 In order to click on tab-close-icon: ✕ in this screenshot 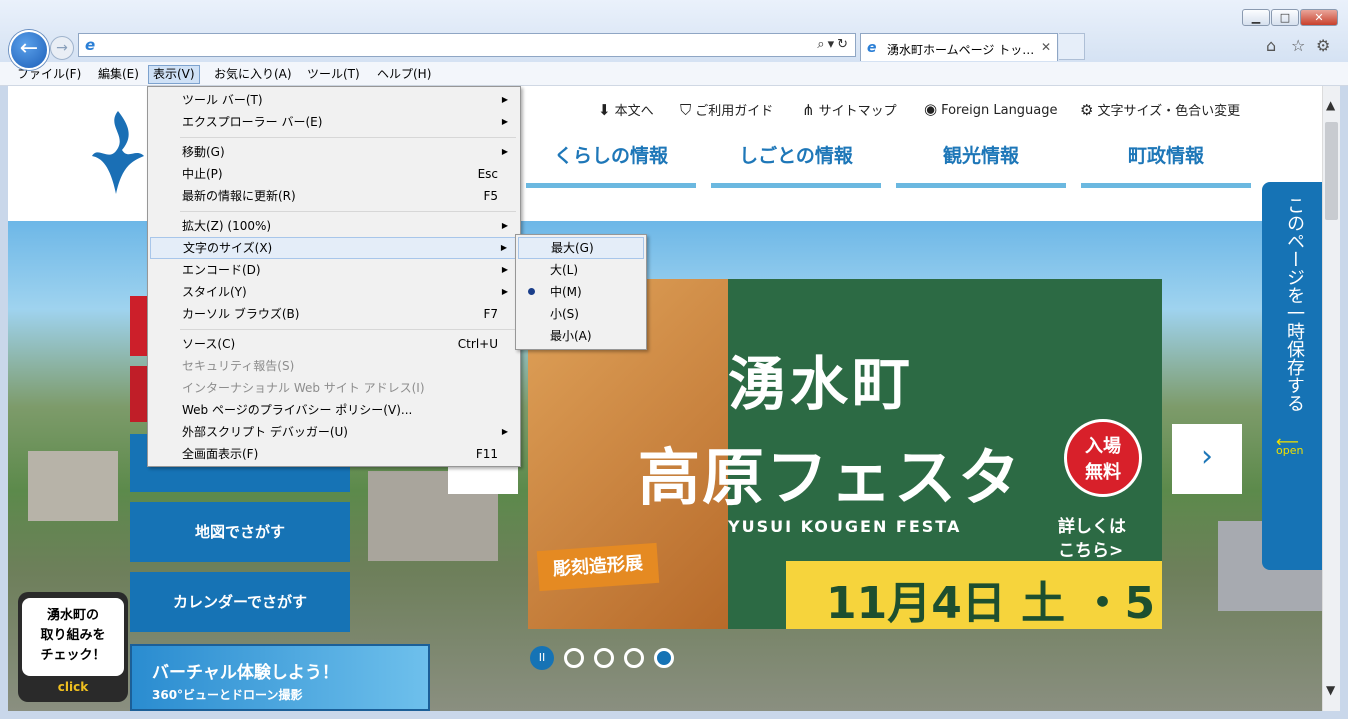, I will do `click(1046, 47)`.